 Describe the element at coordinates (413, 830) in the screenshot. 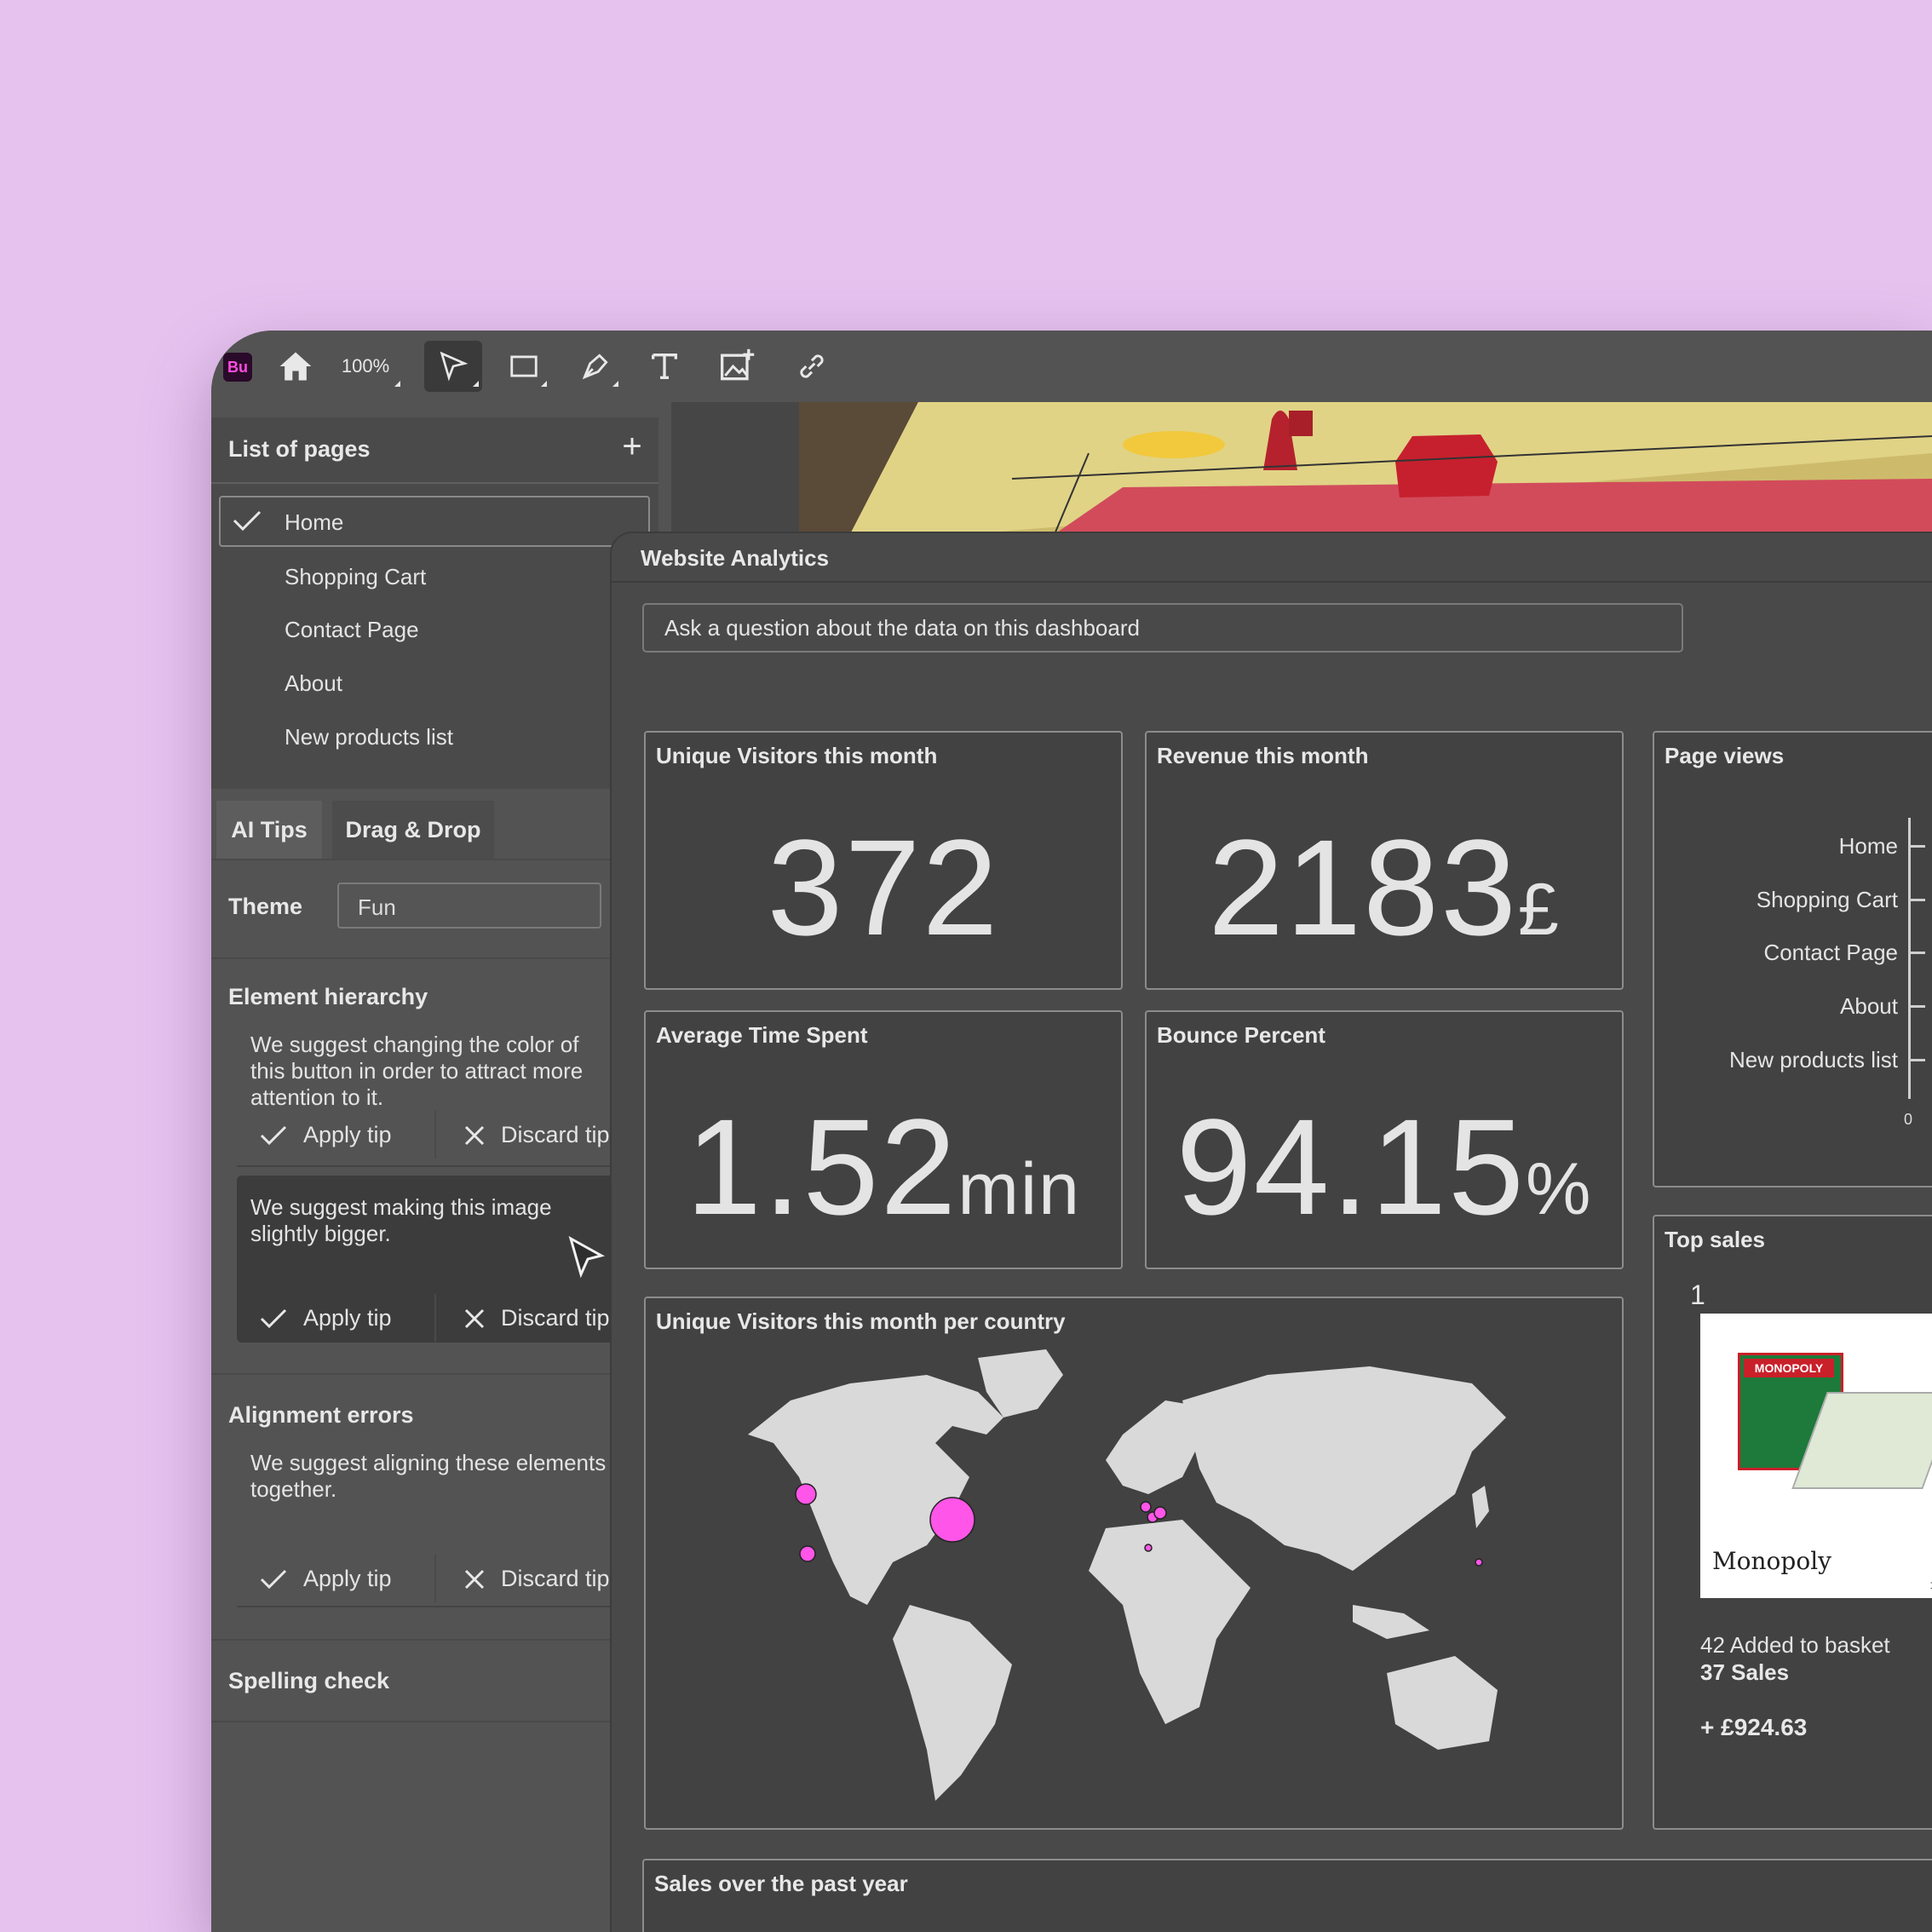

I see `tab-drag-drop: Drag & Drop` at that location.